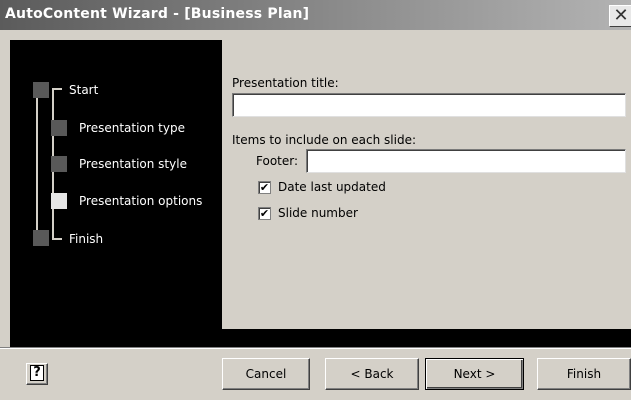 Image resolution: width=631 pixels, height=400 pixels. Describe the element at coordinates (157, 14) in the screenshot. I see `window-title: AutoContent Wizard - [Business Plan]` at that location.